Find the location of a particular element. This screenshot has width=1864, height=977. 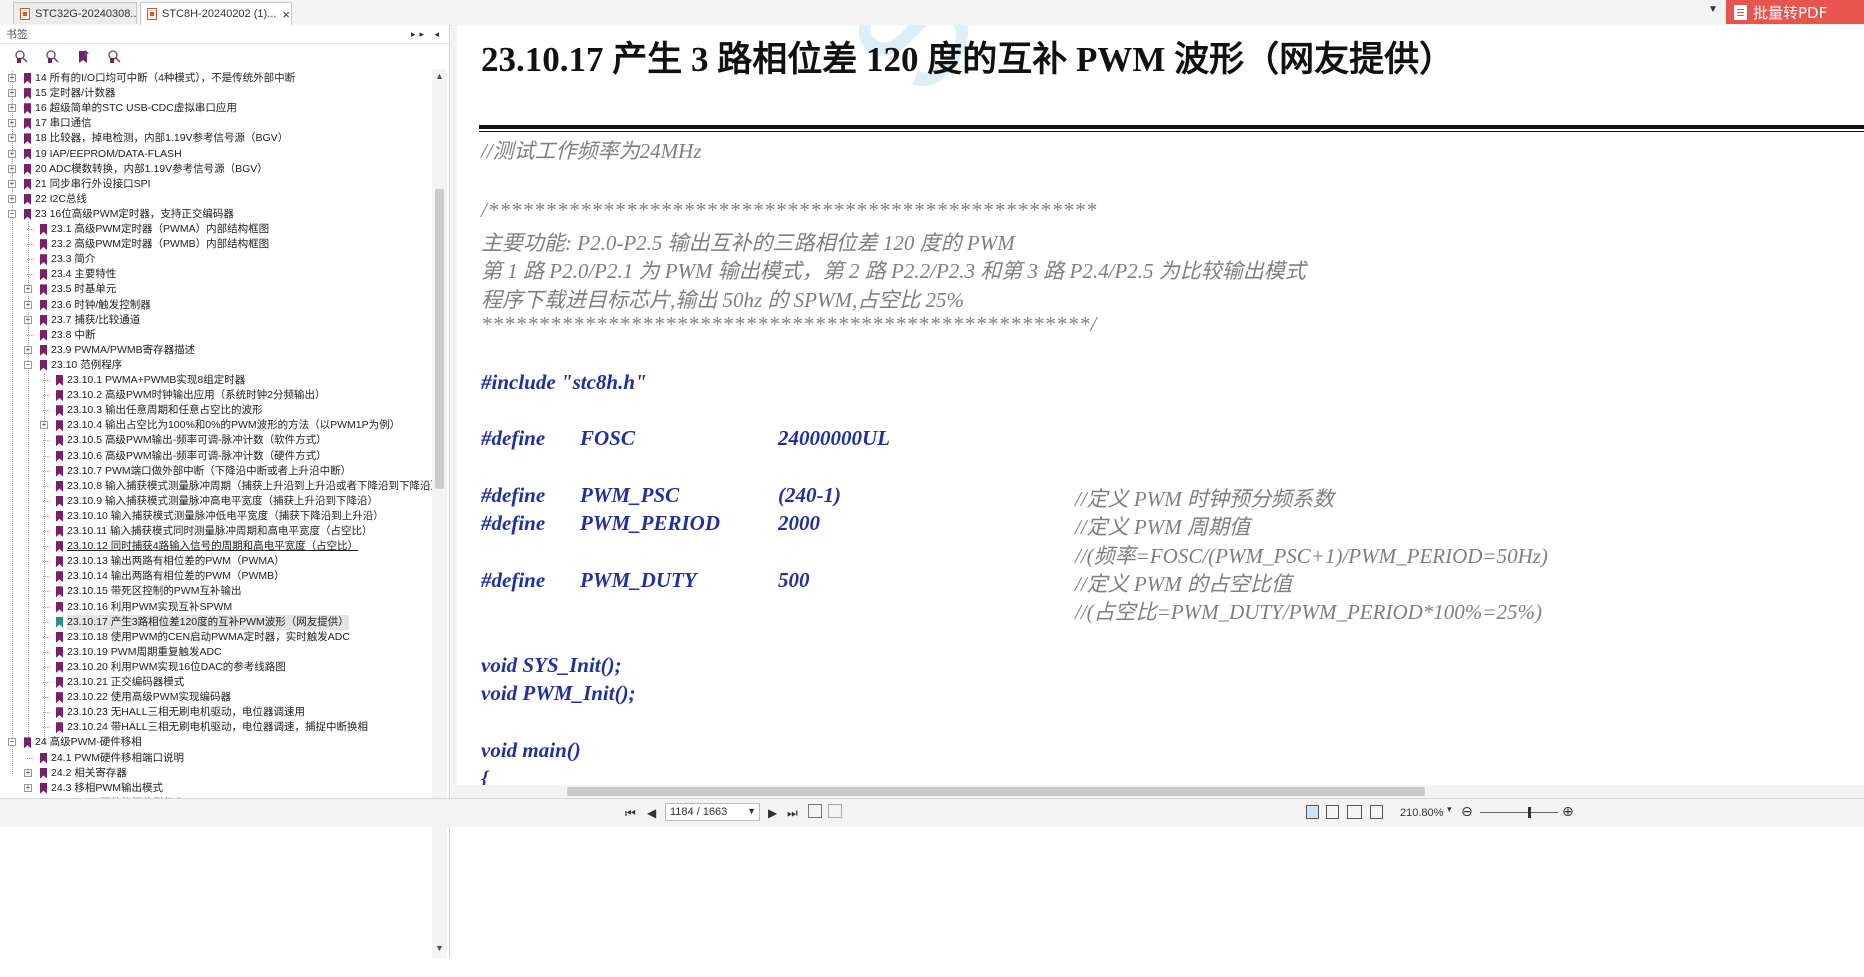

bookmark-item: 23.10.18 使用PWM的CEN启动PWMA定时器，实时触发ADC is located at coordinates (196, 637).